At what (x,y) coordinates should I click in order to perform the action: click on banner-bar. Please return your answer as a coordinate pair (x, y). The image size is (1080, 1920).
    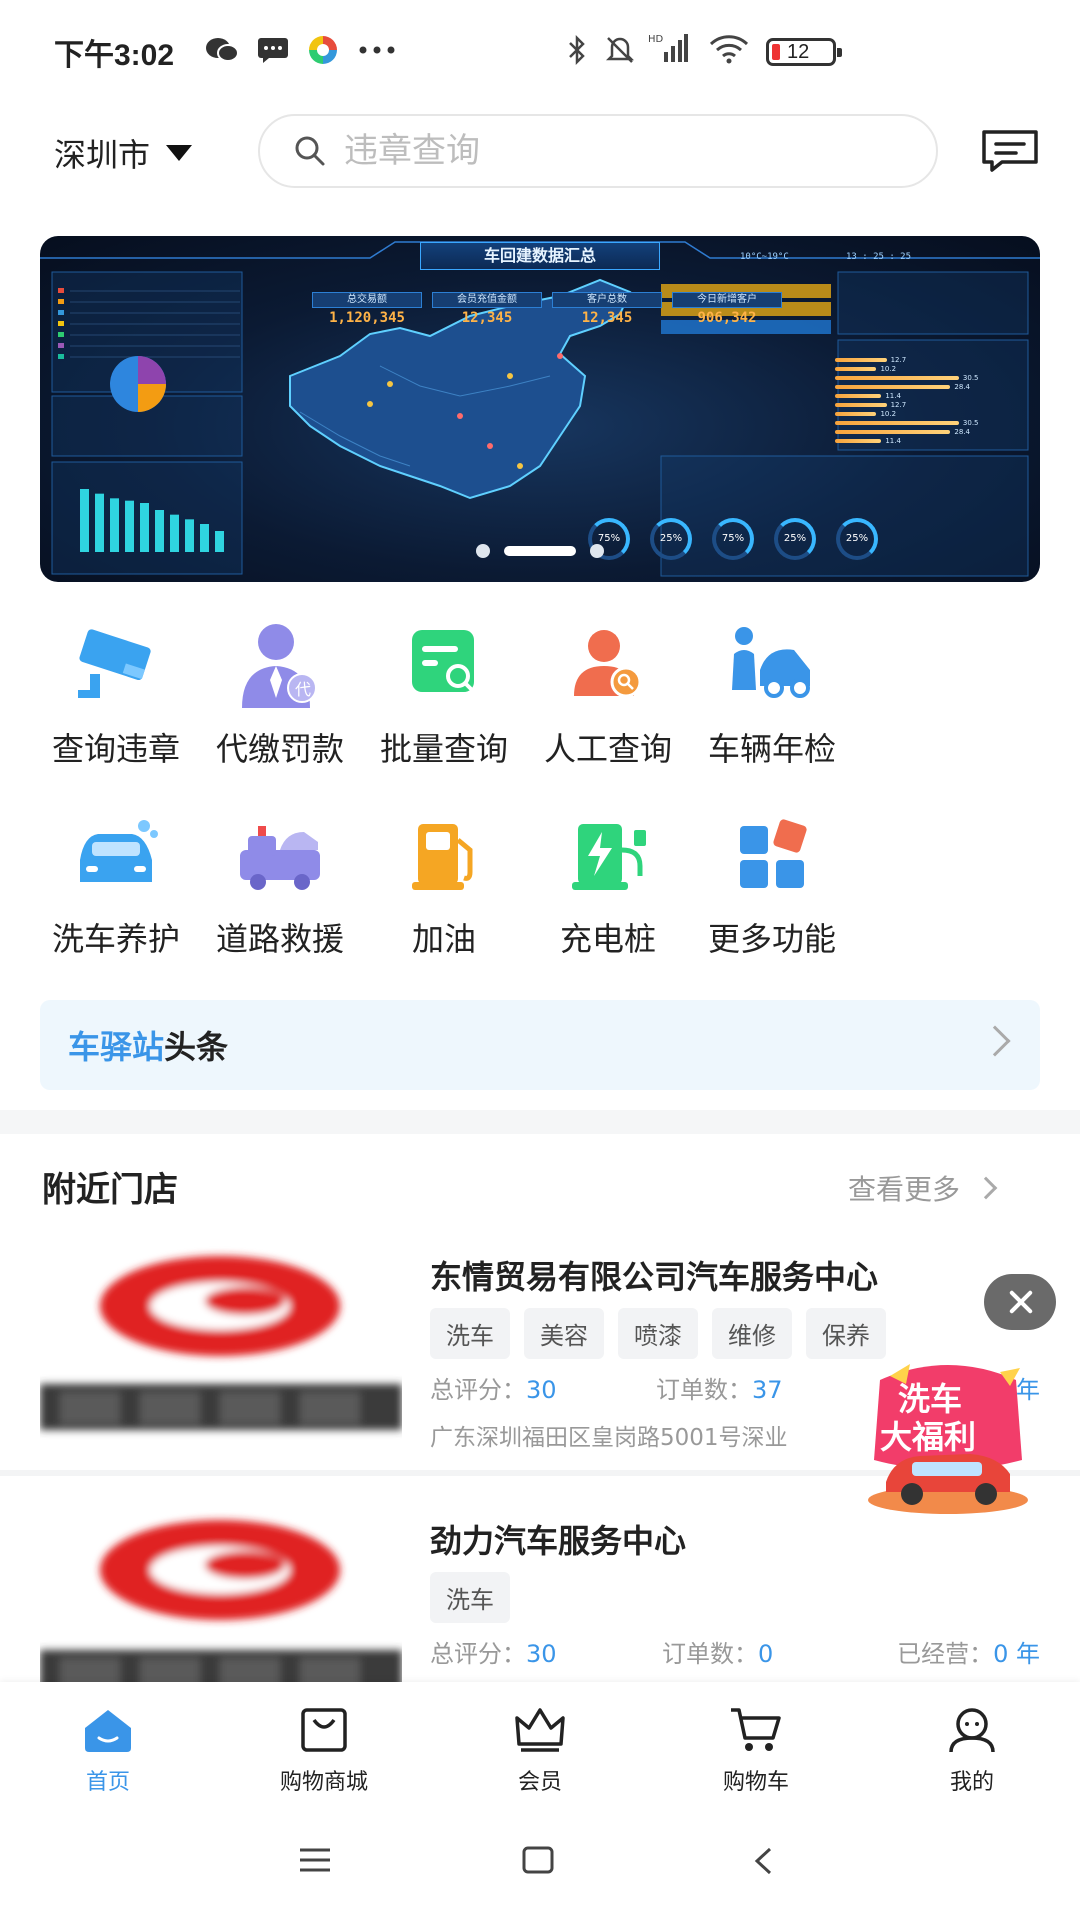
    Looking at the image, I should click on (84, 520).